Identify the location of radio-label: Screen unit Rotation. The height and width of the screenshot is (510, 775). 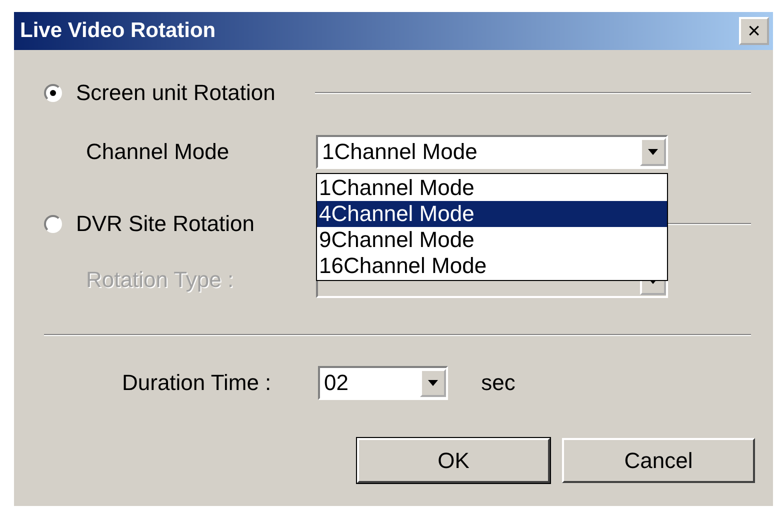
(176, 93).